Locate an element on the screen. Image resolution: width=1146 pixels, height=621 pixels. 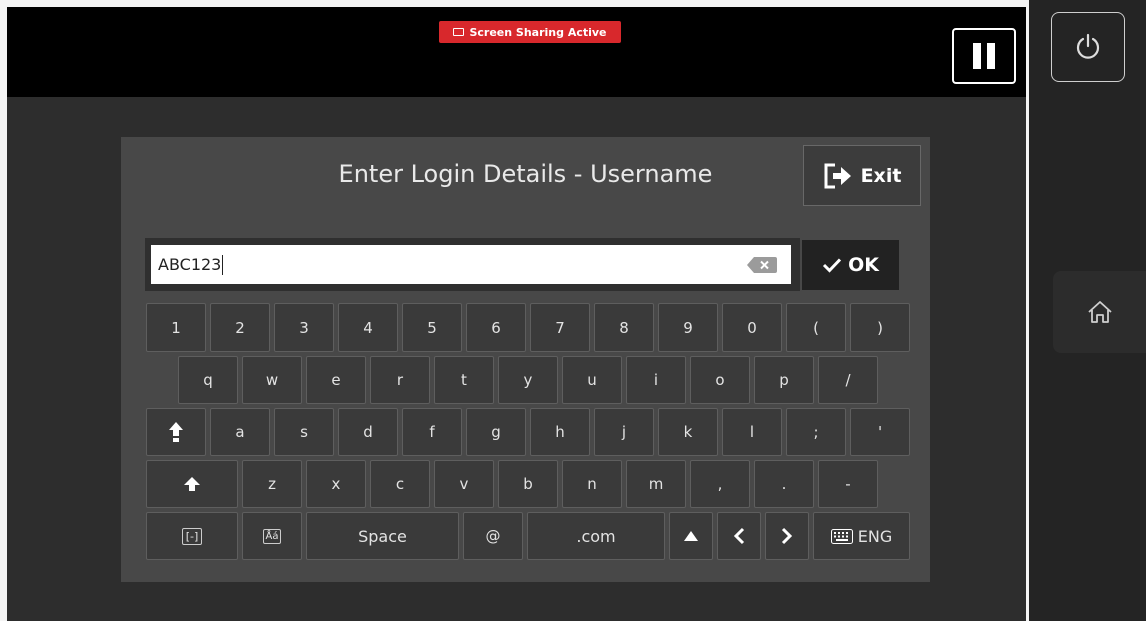
dotcom-key: .com is located at coordinates (596, 536).